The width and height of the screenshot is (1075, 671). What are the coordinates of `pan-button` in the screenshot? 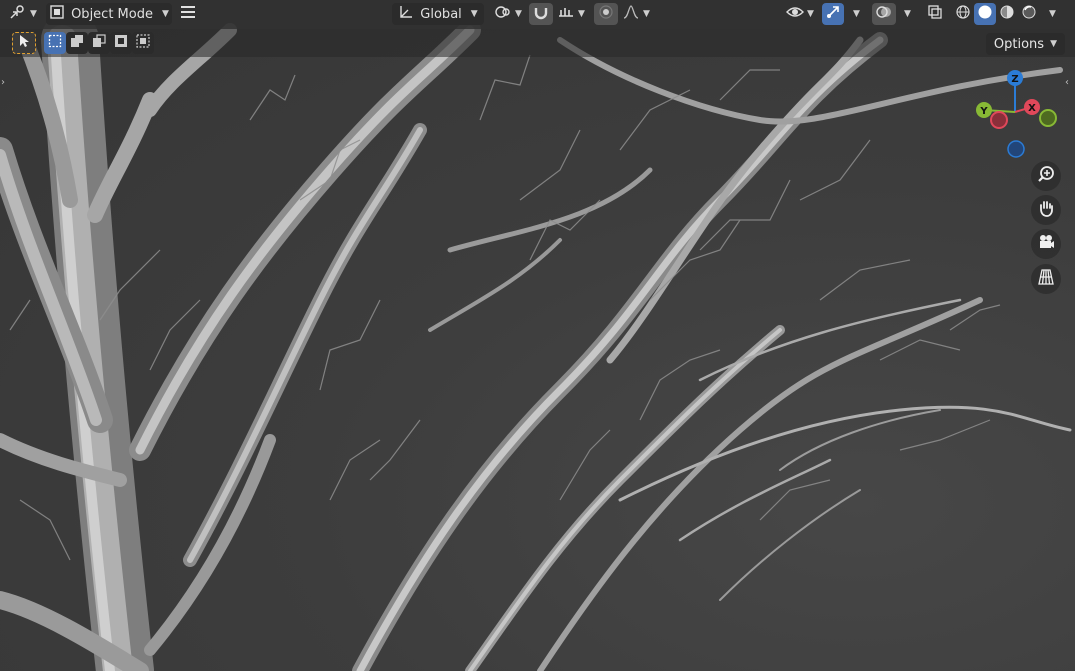 It's located at (1046, 210).